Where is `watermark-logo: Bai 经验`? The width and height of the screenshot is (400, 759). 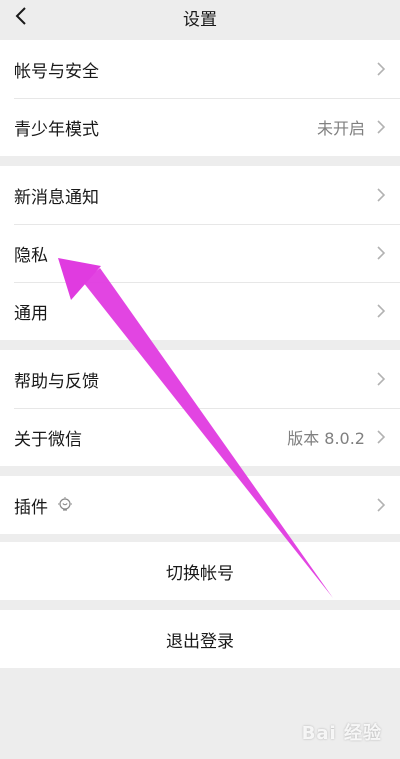 watermark-logo: Bai 经验 is located at coordinates (341, 733).